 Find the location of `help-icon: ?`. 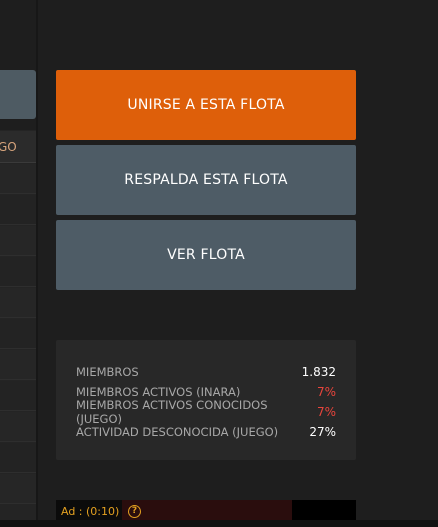

help-icon: ? is located at coordinates (134, 511).